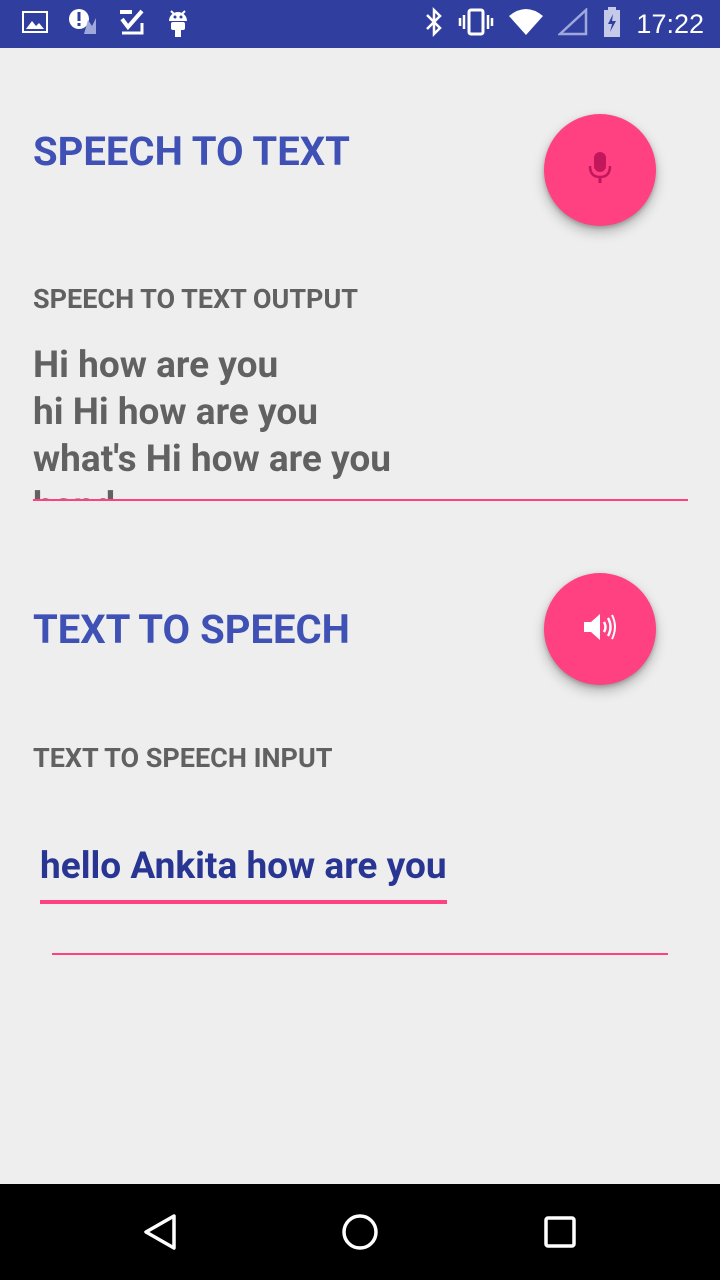 The image size is (720, 1280). What do you see at coordinates (183, 758) in the screenshot?
I see `tts-input-label: TEXT TO SPEECH INPUT` at bounding box center [183, 758].